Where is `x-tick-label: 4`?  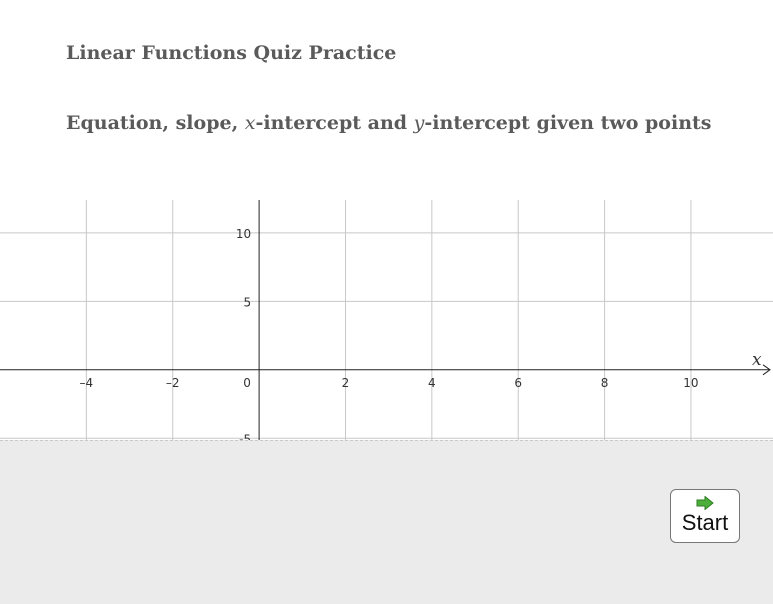 x-tick-label: 4 is located at coordinates (432, 383).